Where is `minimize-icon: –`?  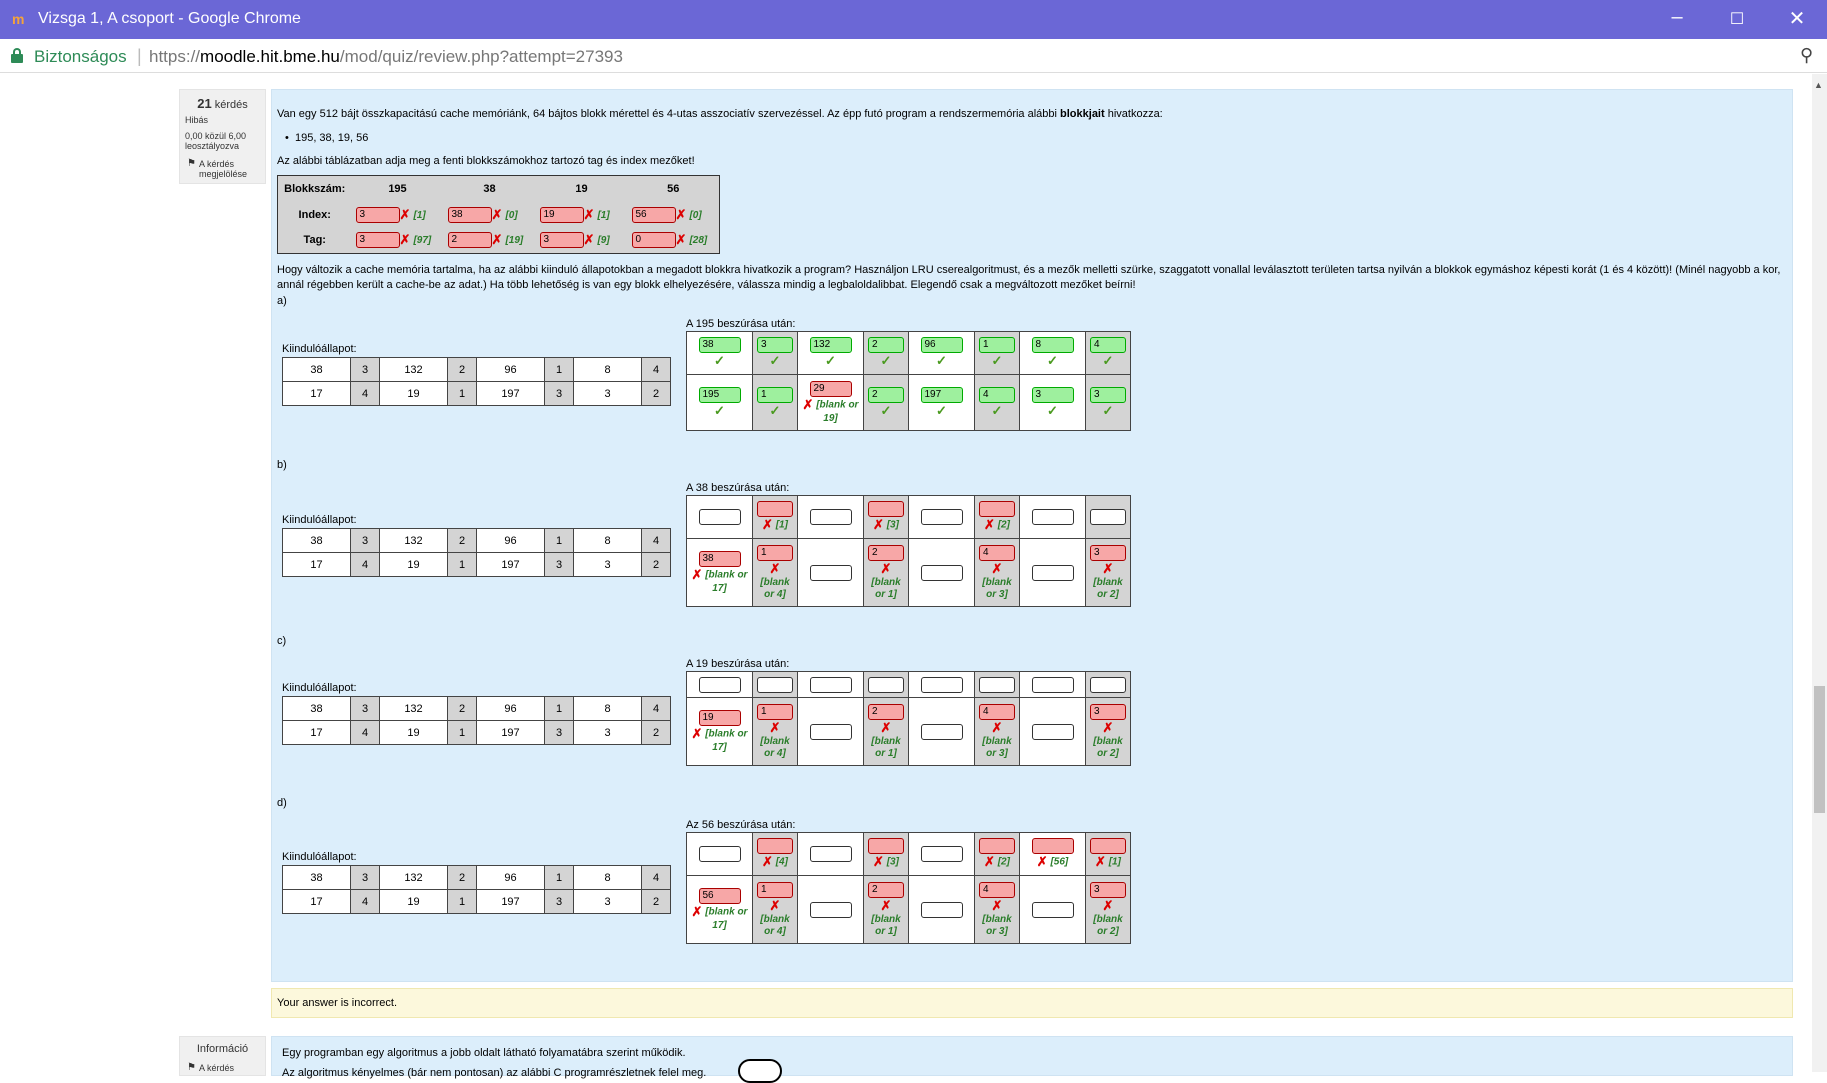
minimize-icon: – is located at coordinates (1677, 17).